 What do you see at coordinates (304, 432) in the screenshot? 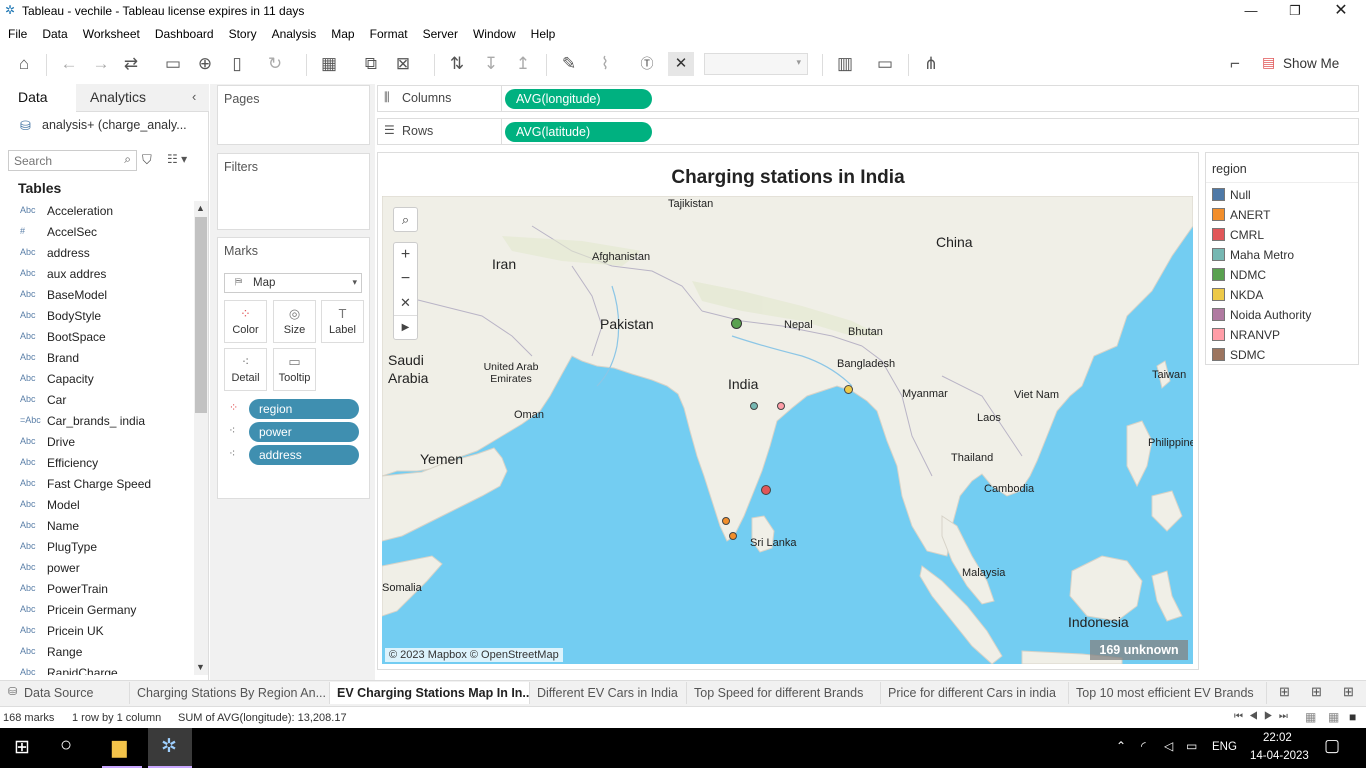
I see `power-pill: power` at bounding box center [304, 432].